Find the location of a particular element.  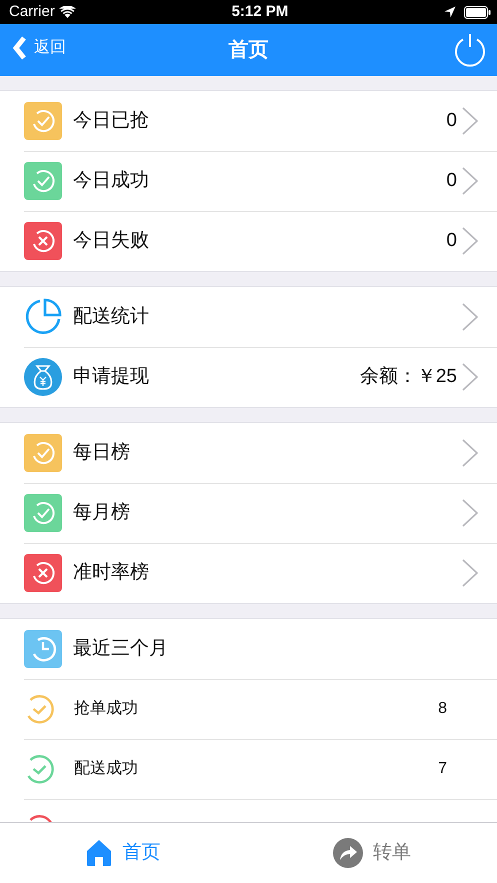

carrier-label: Carrier is located at coordinates (32, 12).